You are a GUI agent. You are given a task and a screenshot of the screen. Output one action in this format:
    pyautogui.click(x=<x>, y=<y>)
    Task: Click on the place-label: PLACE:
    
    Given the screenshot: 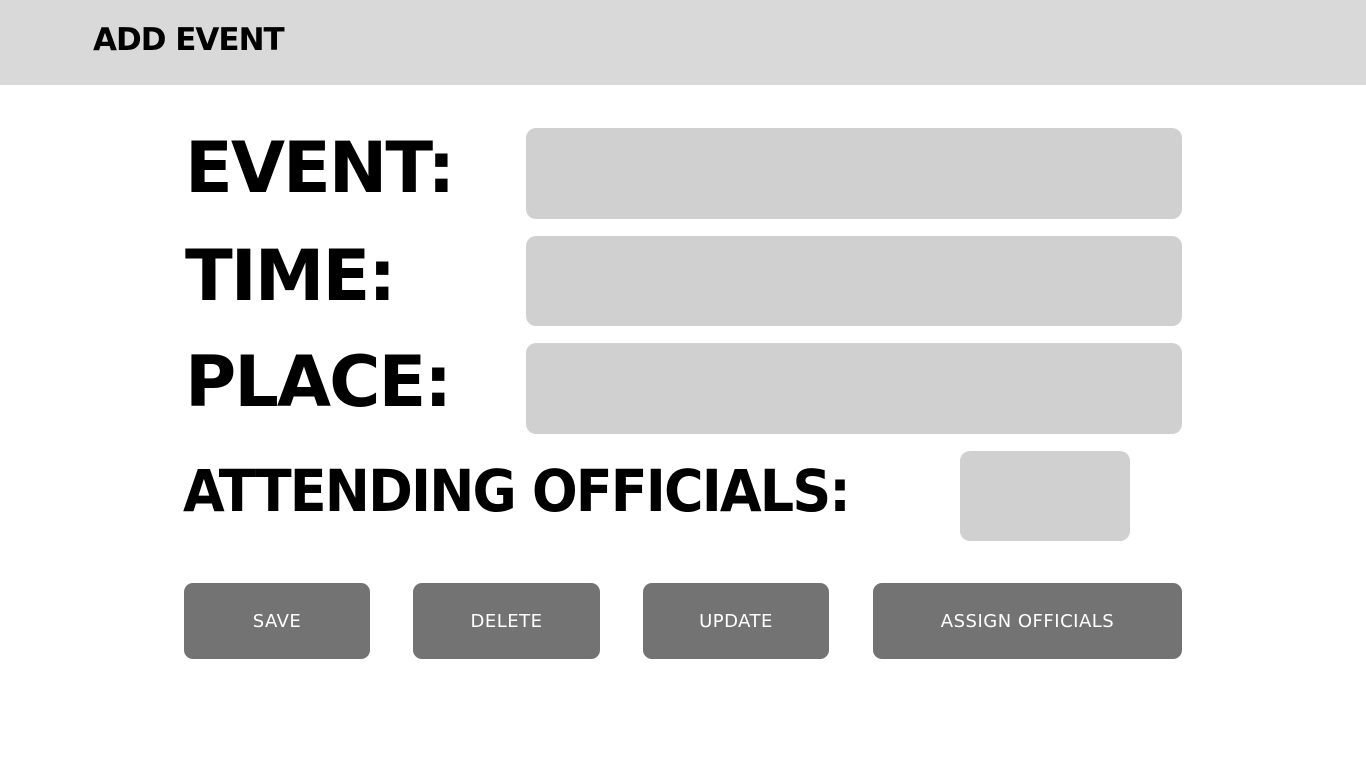 What is the action you would take?
    pyautogui.click(x=318, y=382)
    